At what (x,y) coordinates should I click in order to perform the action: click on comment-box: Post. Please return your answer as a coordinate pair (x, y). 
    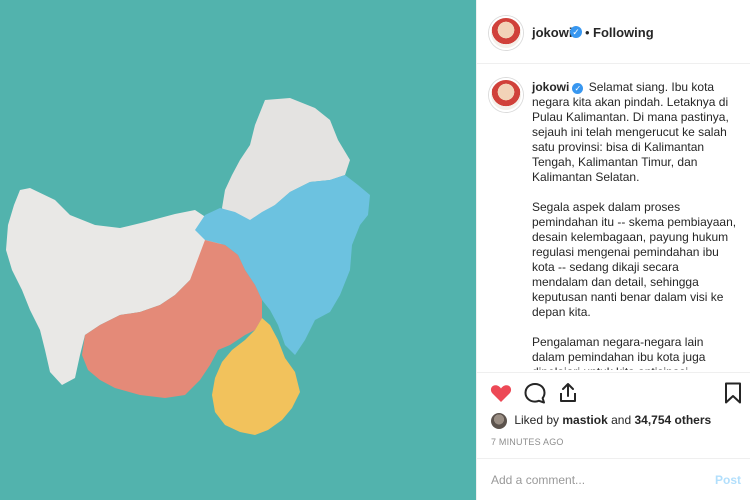
    Looking at the image, I should click on (613, 479).